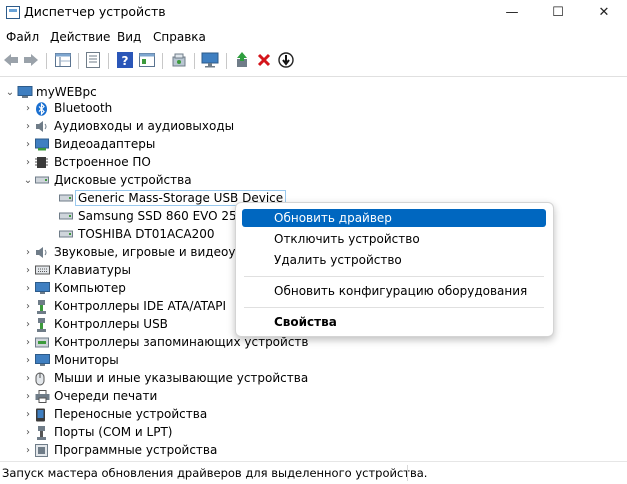 This screenshot has width=627, height=484. What do you see at coordinates (394, 218) in the screenshot?
I see `menu-item-update-driver: Обновить драйвер` at bounding box center [394, 218].